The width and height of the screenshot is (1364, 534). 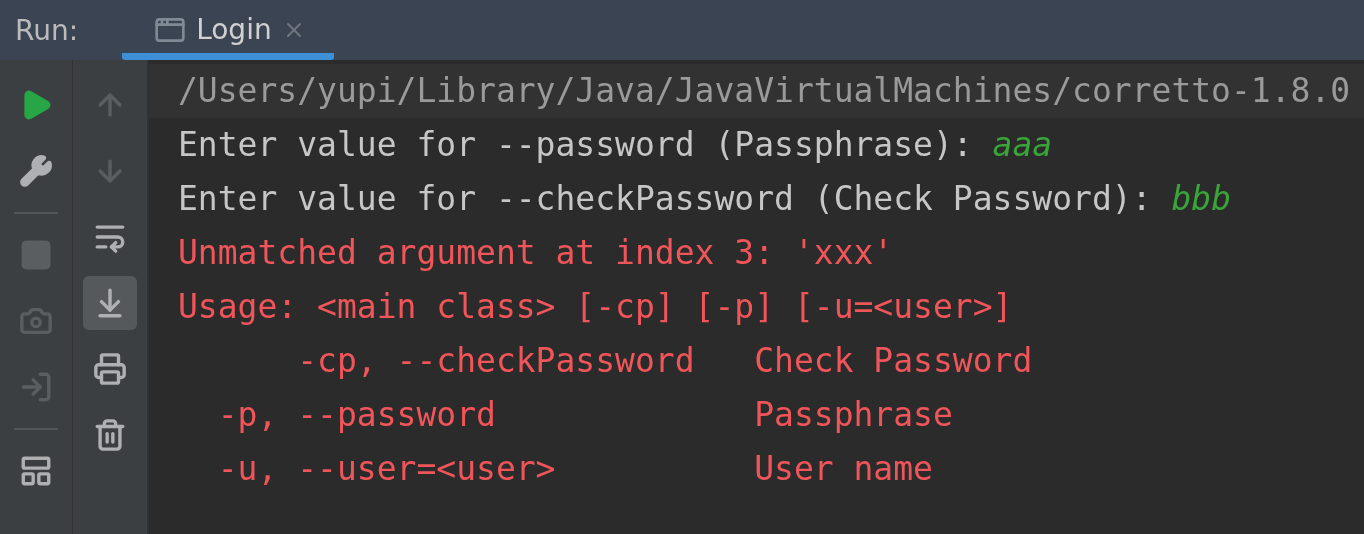 What do you see at coordinates (36, 171) in the screenshot?
I see `wrench-icon` at bounding box center [36, 171].